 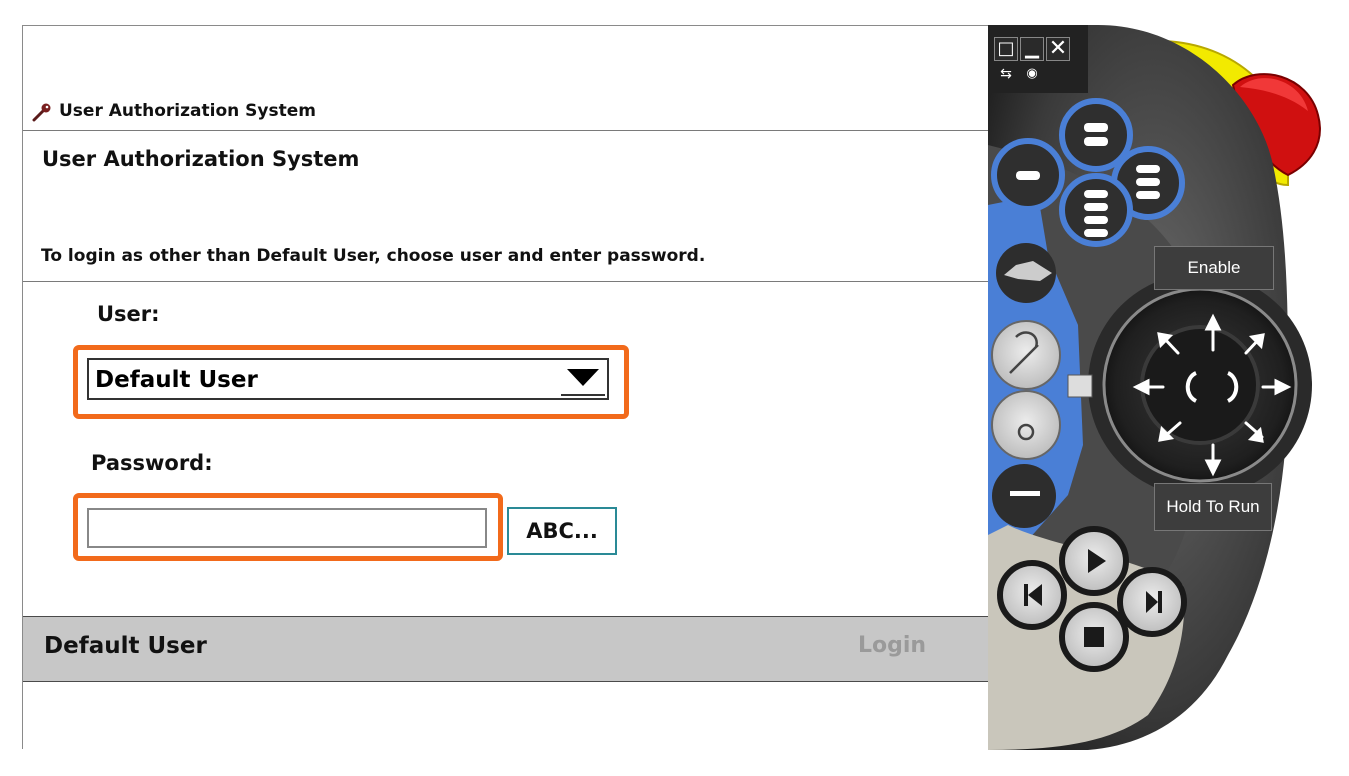 I want to click on dropdown-arrow-icon, so click(x=583, y=380).